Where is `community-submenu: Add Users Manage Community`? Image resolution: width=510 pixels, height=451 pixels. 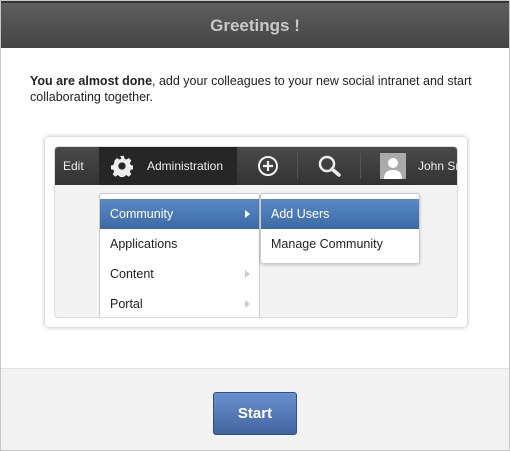 community-submenu: Add Users Manage Community is located at coordinates (340, 228).